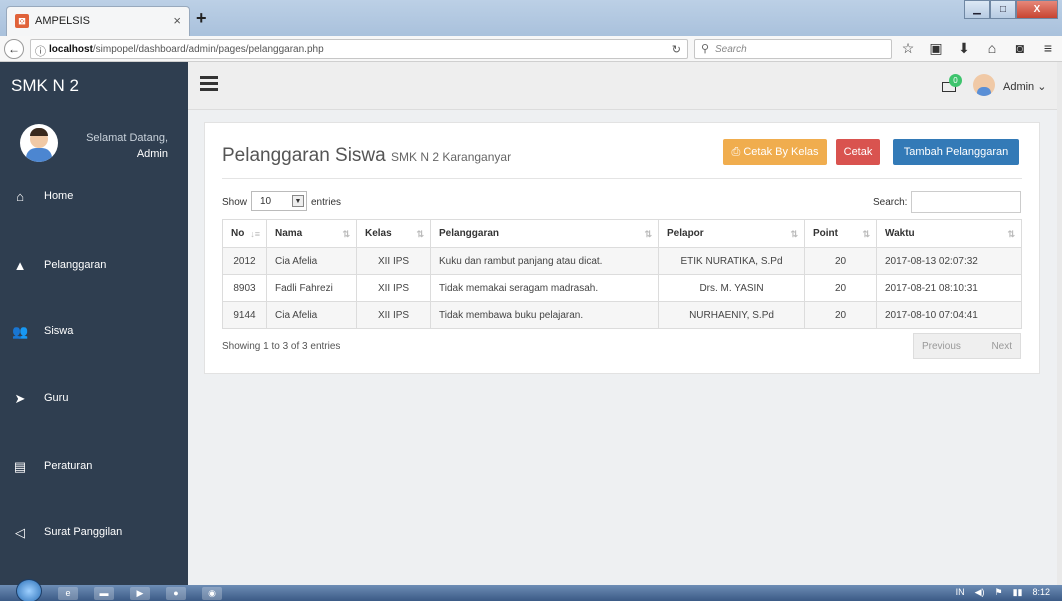 The width and height of the screenshot is (1062, 601). What do you see at coordinates (346, 234) in the screenshot?
I see `sort-icon: ⇅` at bounding box center [346, 234].